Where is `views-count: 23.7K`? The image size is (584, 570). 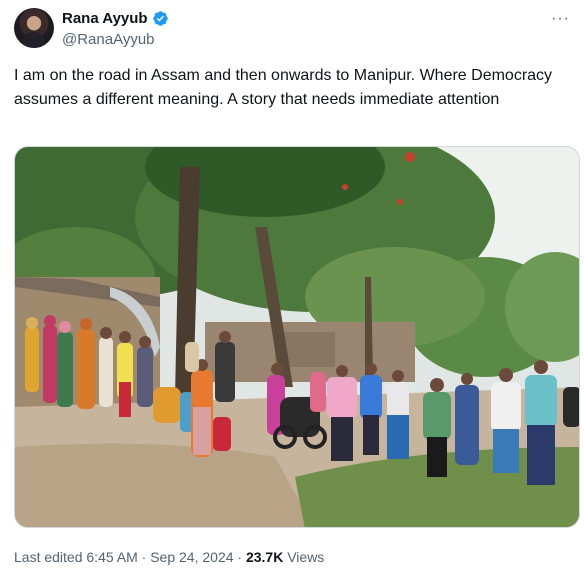 views-count: 23.7K is located at coordinates (264, 557).